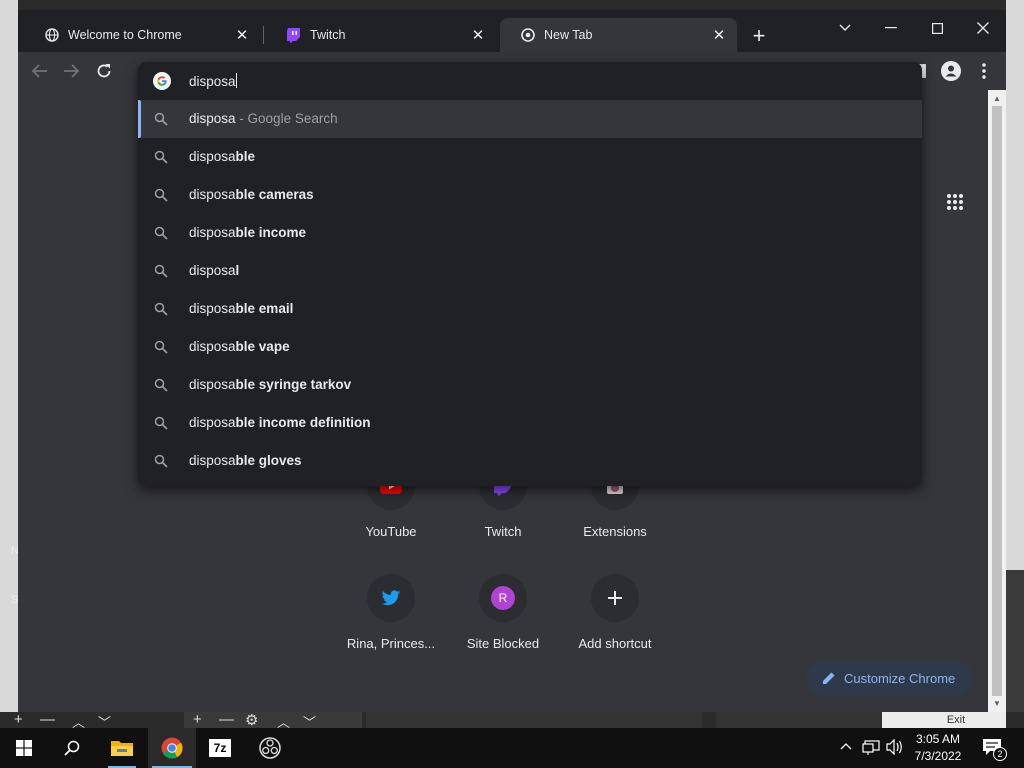  I want to click on suggestion-completion-part: l, so click(237, 270).